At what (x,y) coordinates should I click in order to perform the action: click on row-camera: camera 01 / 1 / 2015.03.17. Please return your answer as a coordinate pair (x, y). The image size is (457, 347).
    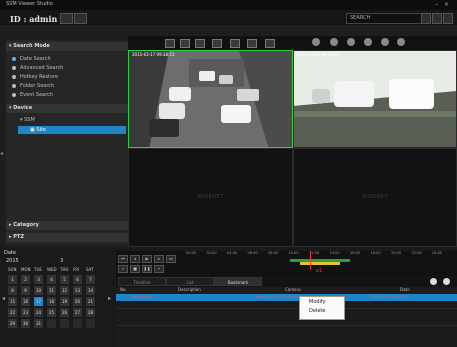
    Looking at the image, I should click on (279, 297).